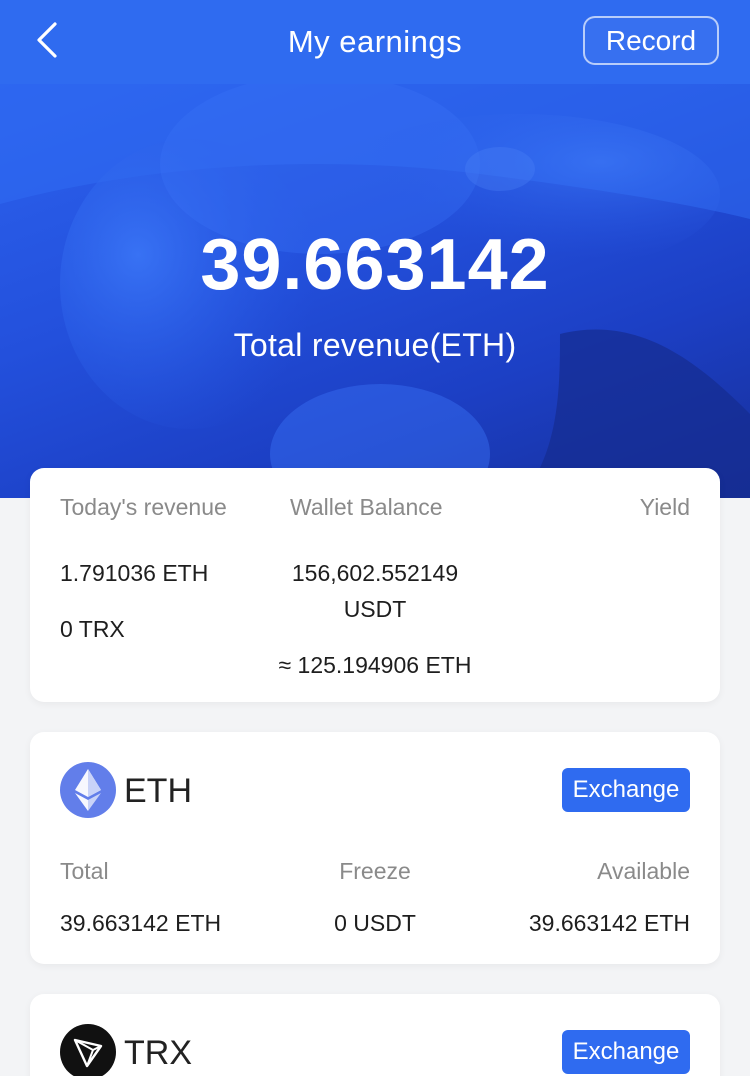  I want to click on freeze-label: Freeze, so click(375, 871).